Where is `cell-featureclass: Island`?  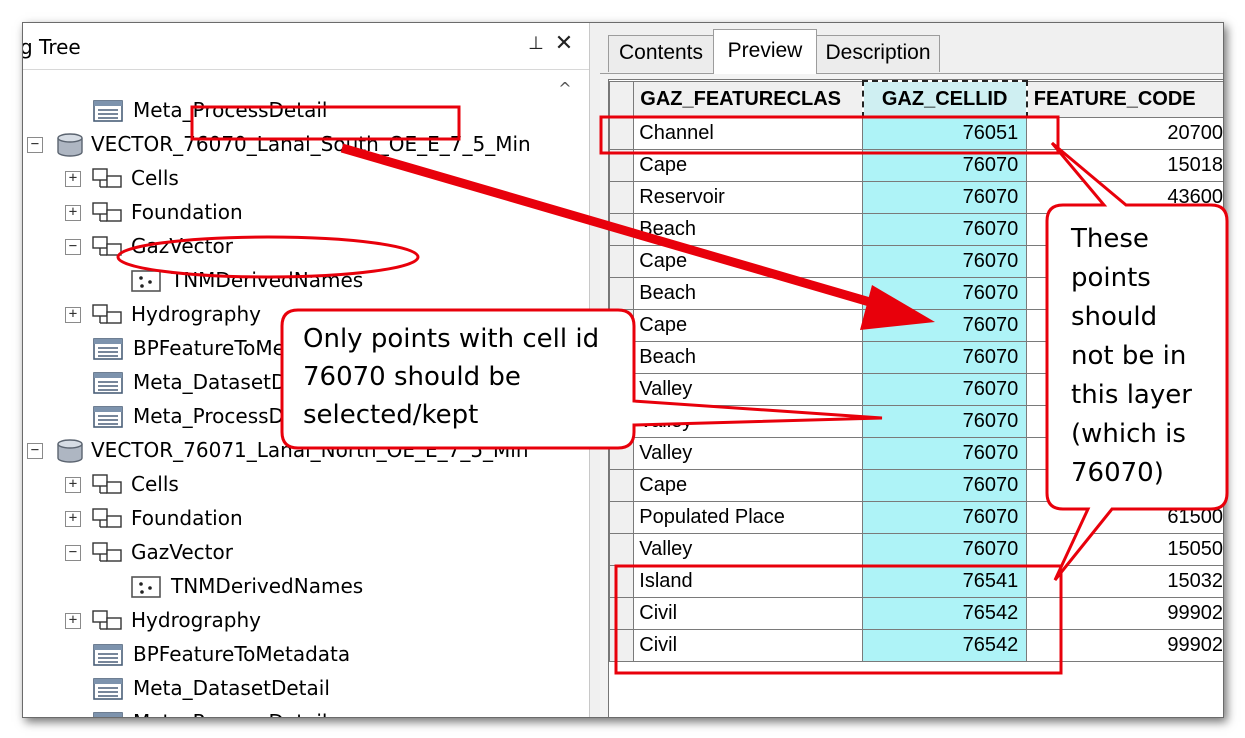
cell-featureclass: Island is located at coordinates (748, 581).